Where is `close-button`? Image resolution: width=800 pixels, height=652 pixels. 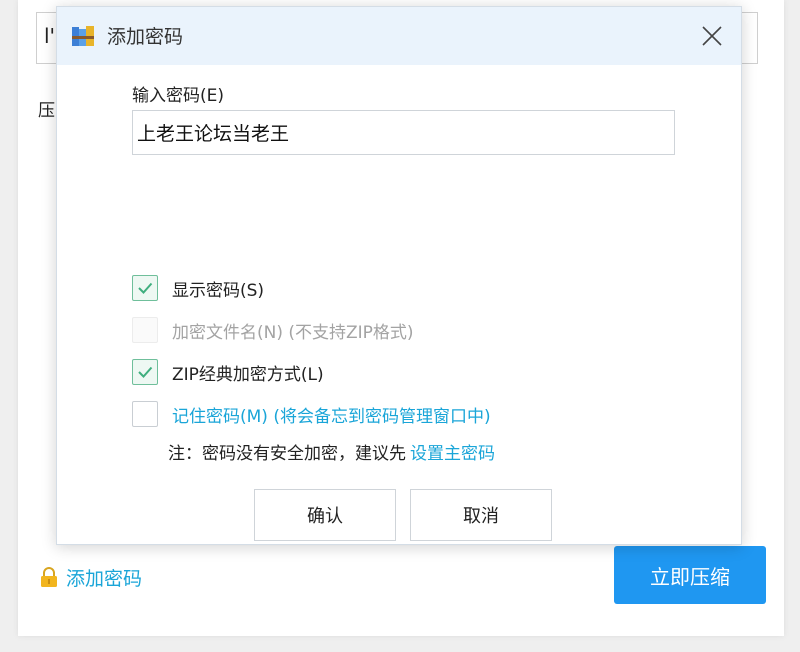
close-button is located at coordinates (712, 36).